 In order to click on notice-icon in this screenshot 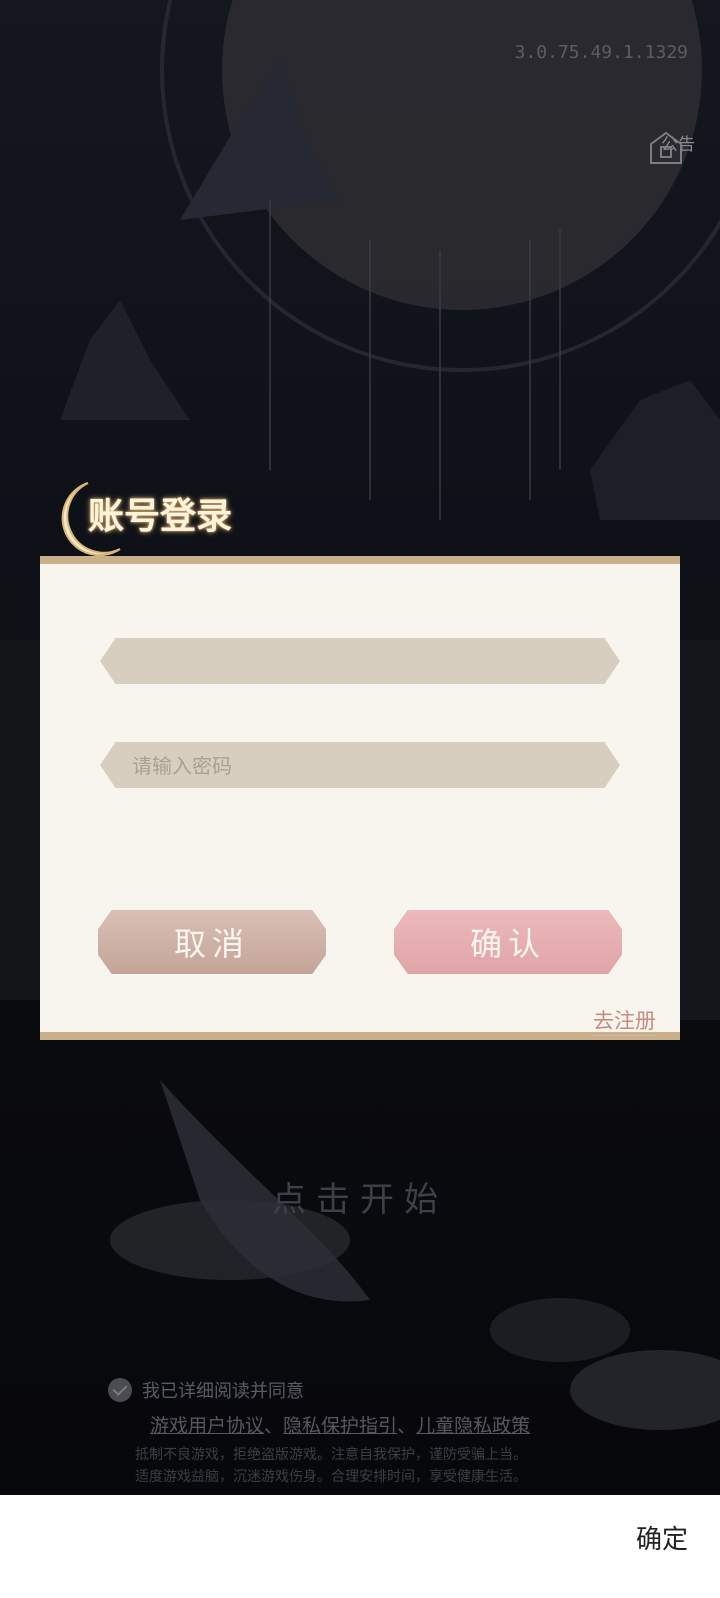, I will do `click(666, 147)`.